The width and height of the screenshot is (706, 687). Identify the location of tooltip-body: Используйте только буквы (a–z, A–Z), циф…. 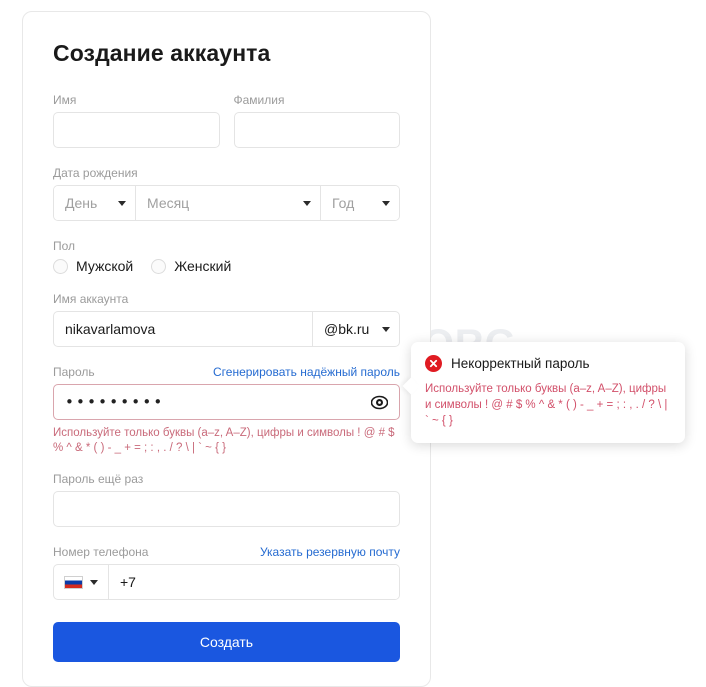
(546, 405).